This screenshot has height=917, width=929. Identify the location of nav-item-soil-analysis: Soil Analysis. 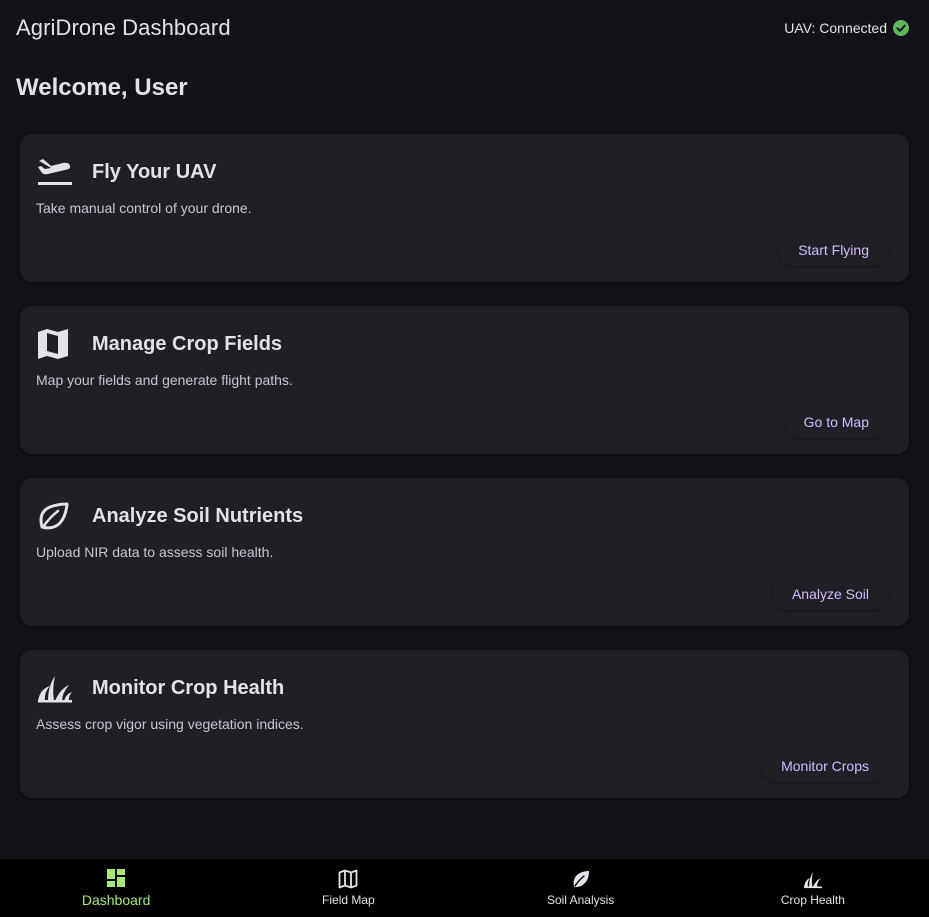
(581, 888).